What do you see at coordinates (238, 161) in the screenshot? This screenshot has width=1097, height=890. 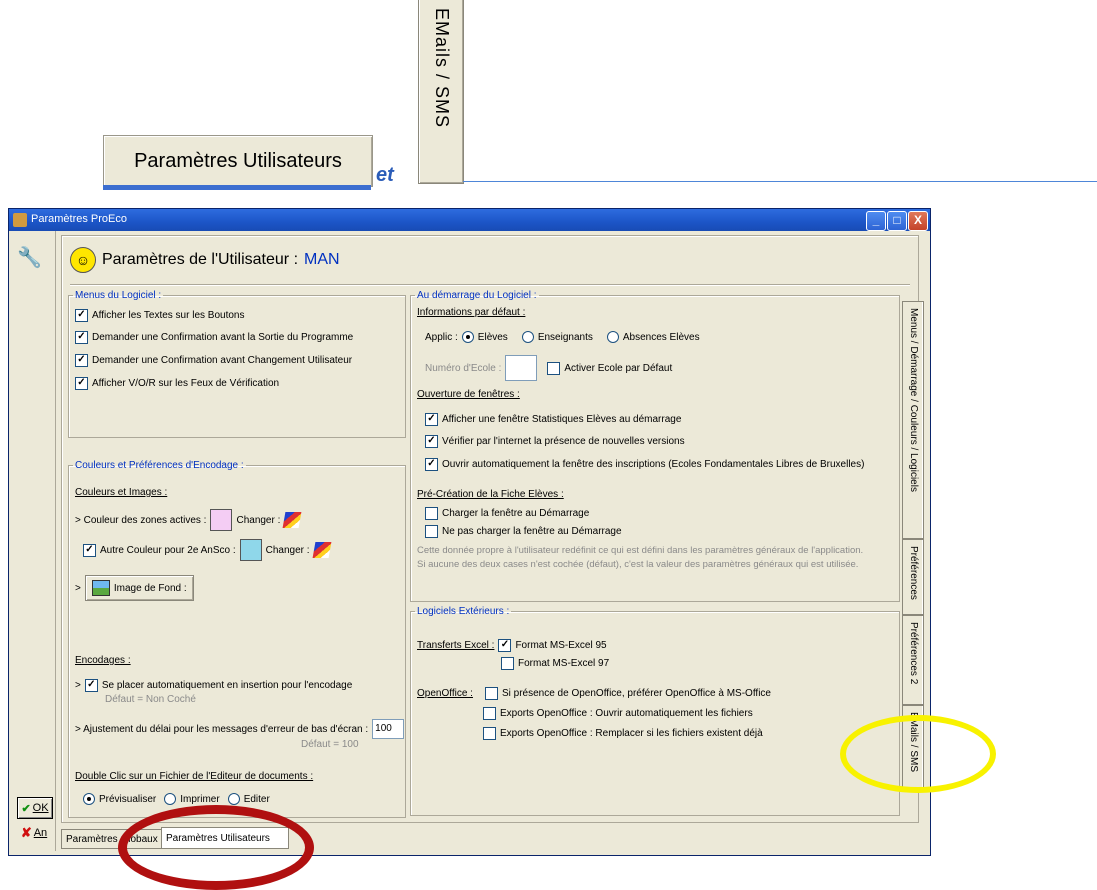 I see `doc-user-params-button: Paramètres Utilisateurs` at bounding box center [238, 161].